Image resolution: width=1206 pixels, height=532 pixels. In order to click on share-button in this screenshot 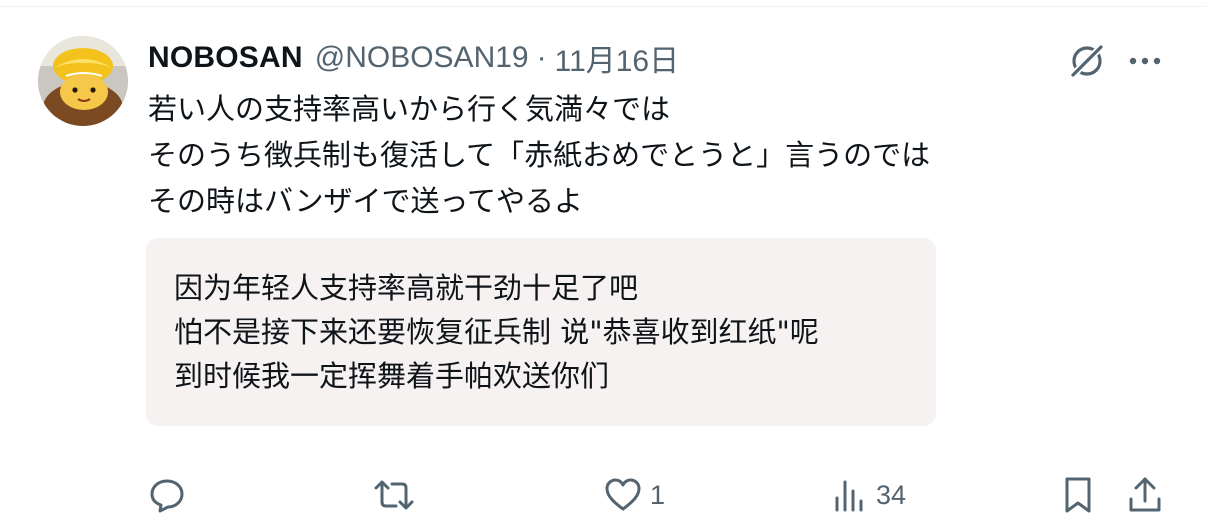, I will do `click(1145, 495)`.